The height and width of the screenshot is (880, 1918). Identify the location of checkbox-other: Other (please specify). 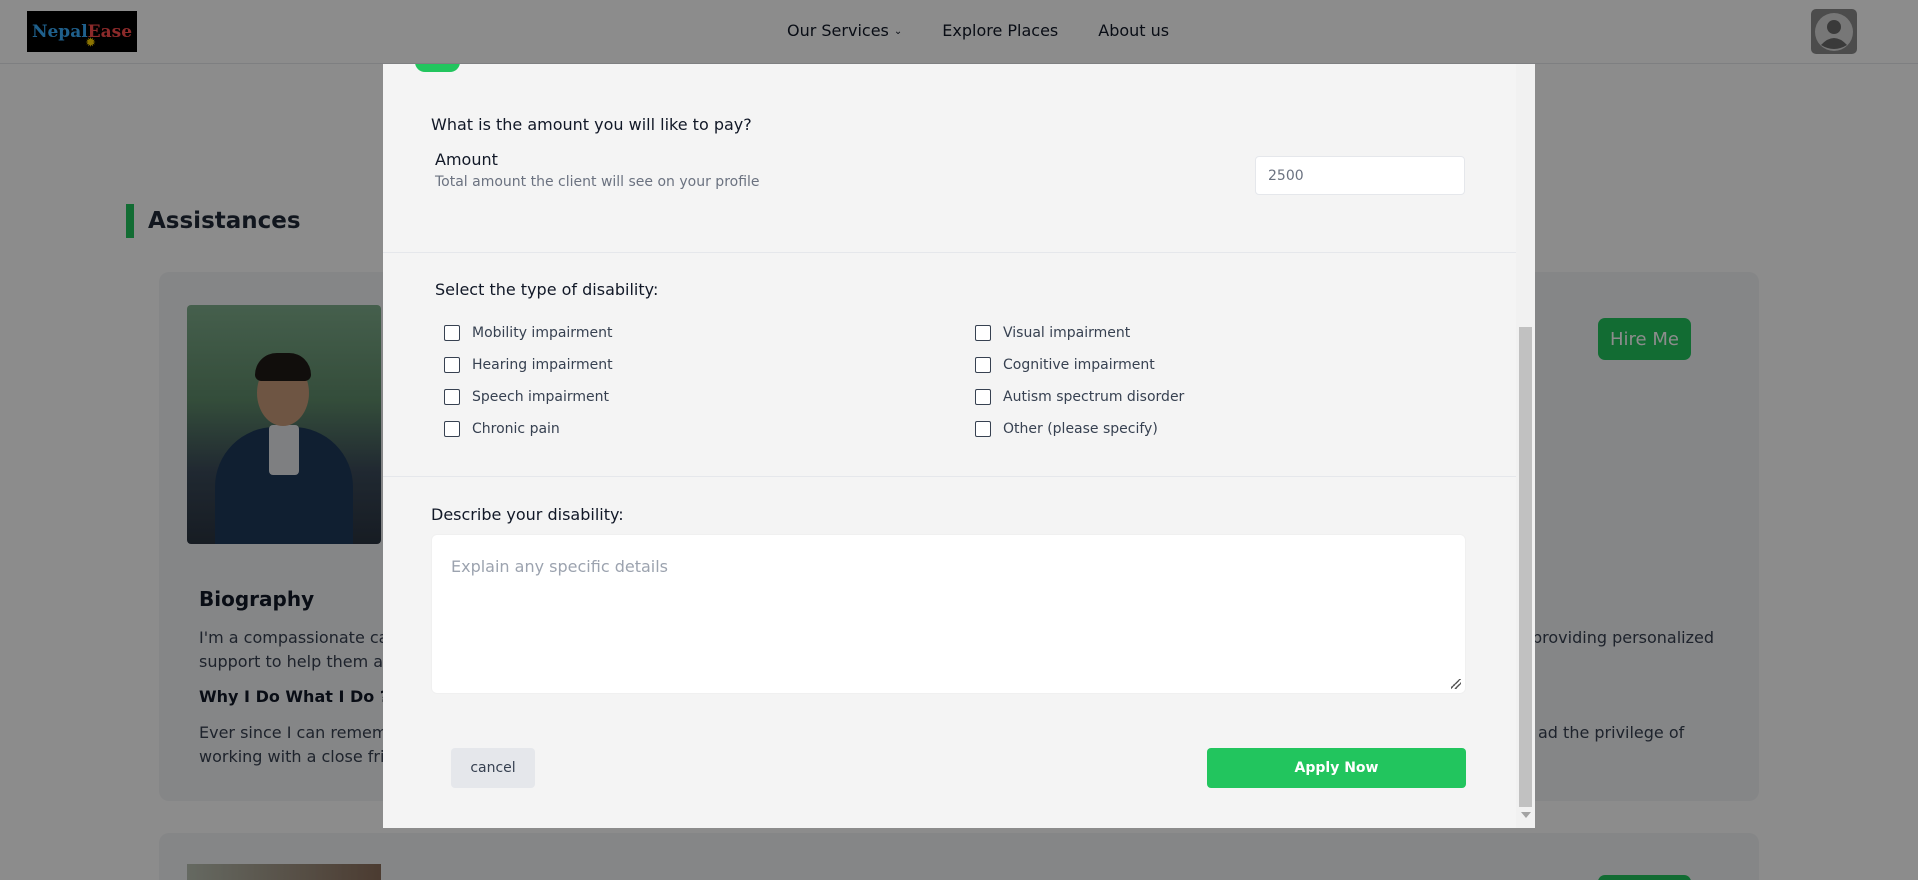
(1066, 429).